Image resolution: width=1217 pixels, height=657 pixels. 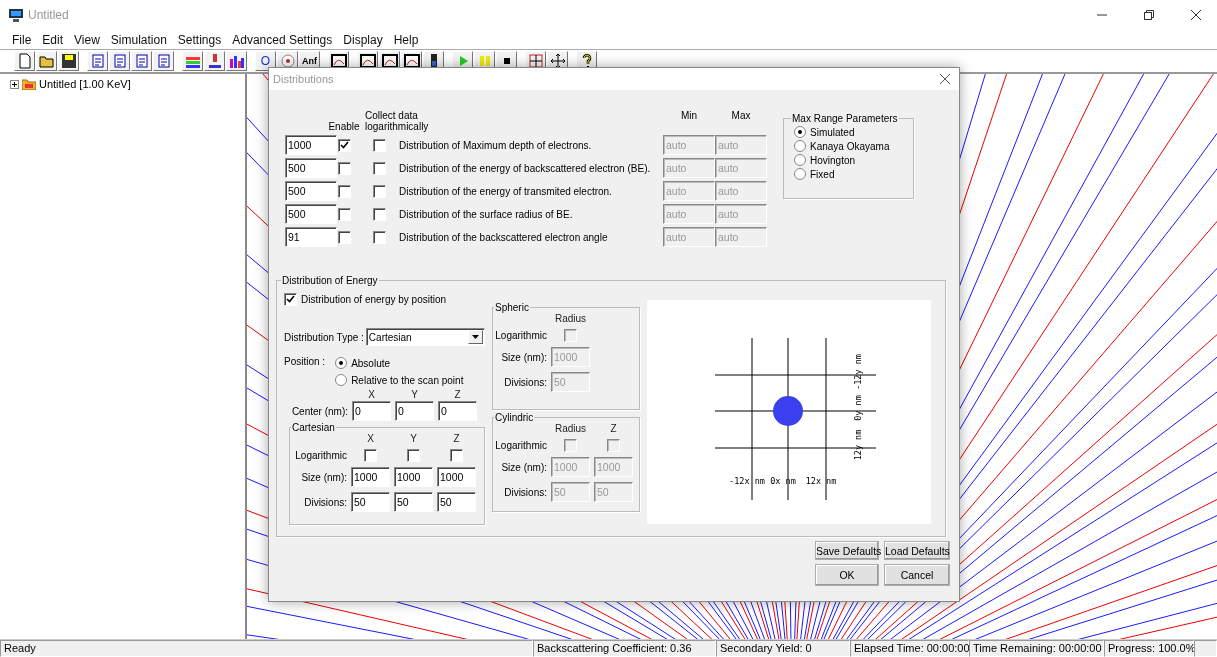 What do you see at coordinates (119, 61) in the screenshot?
I see `paste-button` at bounding box center [119, 61].